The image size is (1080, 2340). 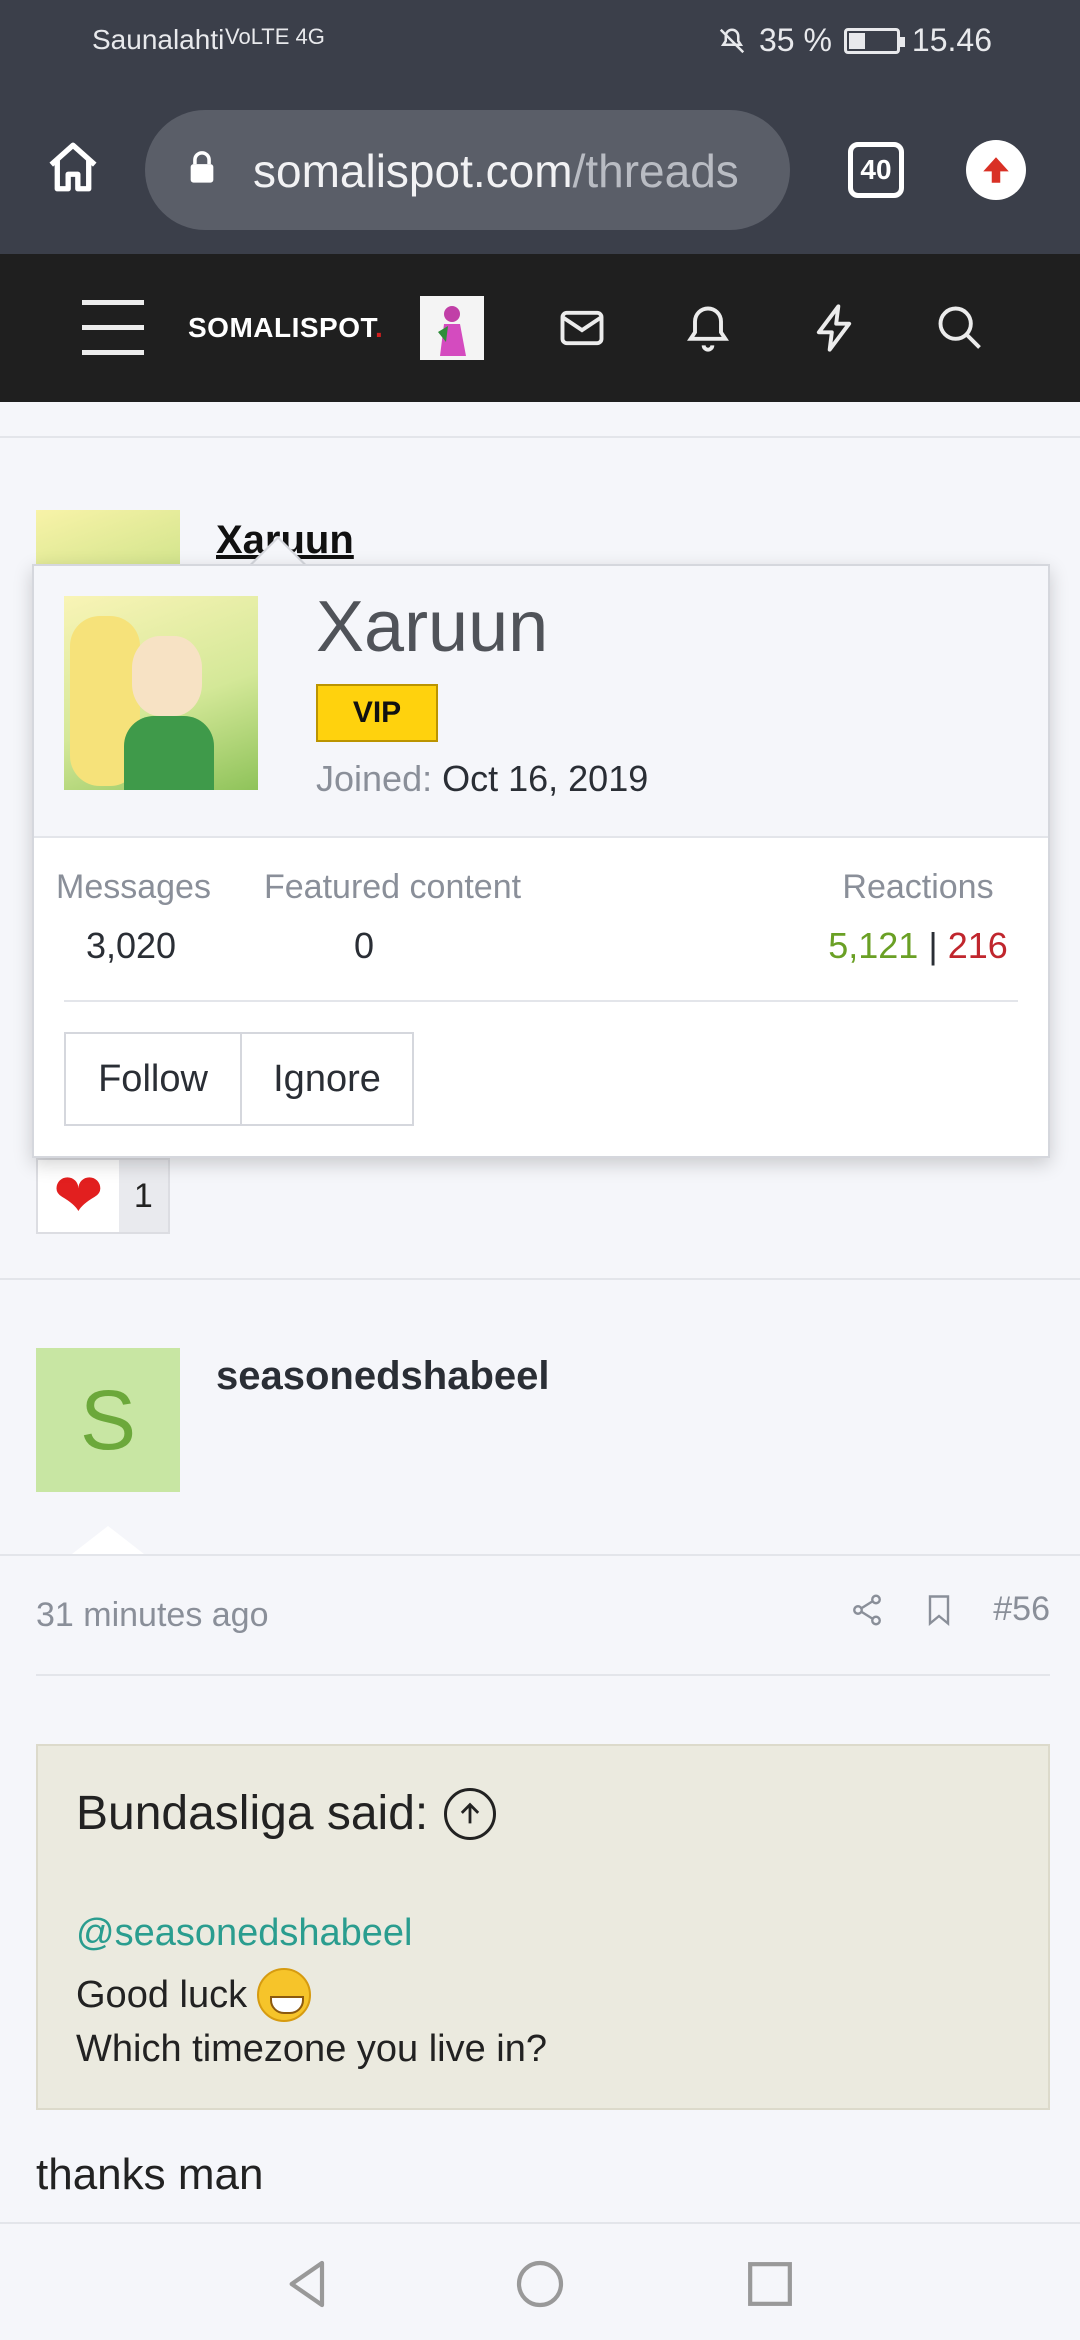 I want to click on grin-emoji-icon, so click(x=284, y=1995).